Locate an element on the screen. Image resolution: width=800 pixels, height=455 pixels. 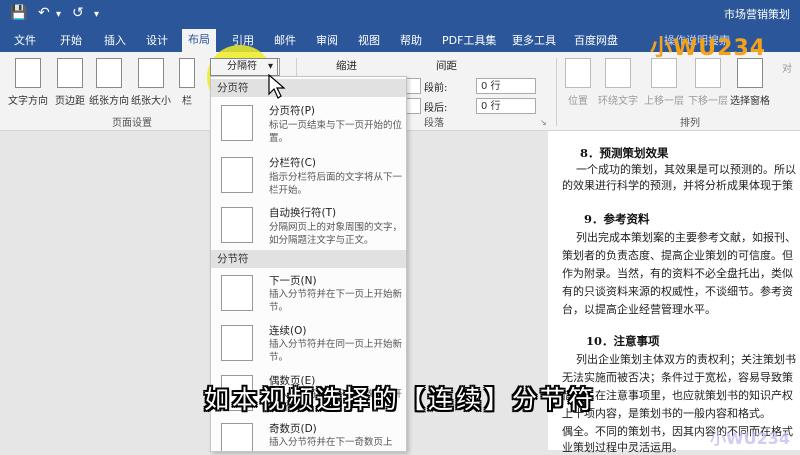
spacing-label: 间距 is located at coordinates (446, 66).